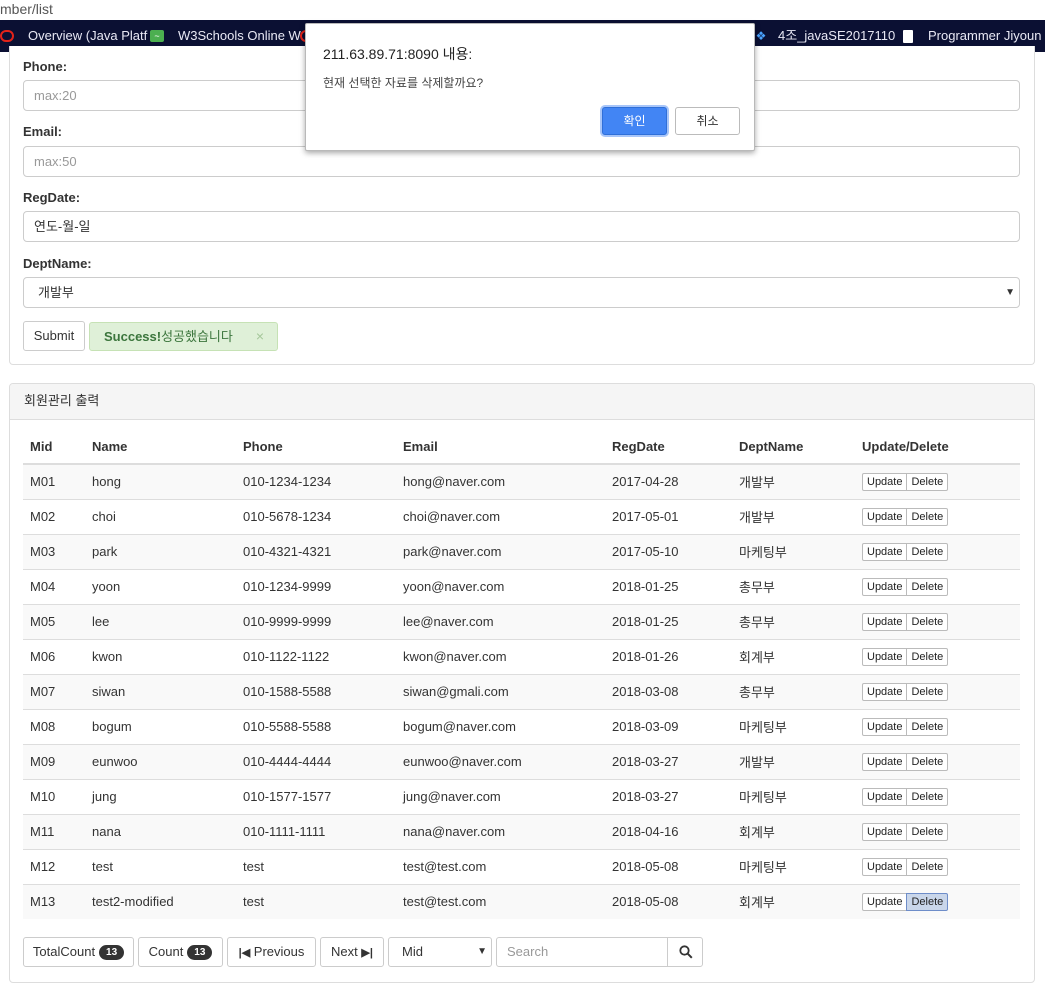  Describe the element at coordinates (56, 292) in the screenshot. I see `dept-selected-value: 개발부` at that location.